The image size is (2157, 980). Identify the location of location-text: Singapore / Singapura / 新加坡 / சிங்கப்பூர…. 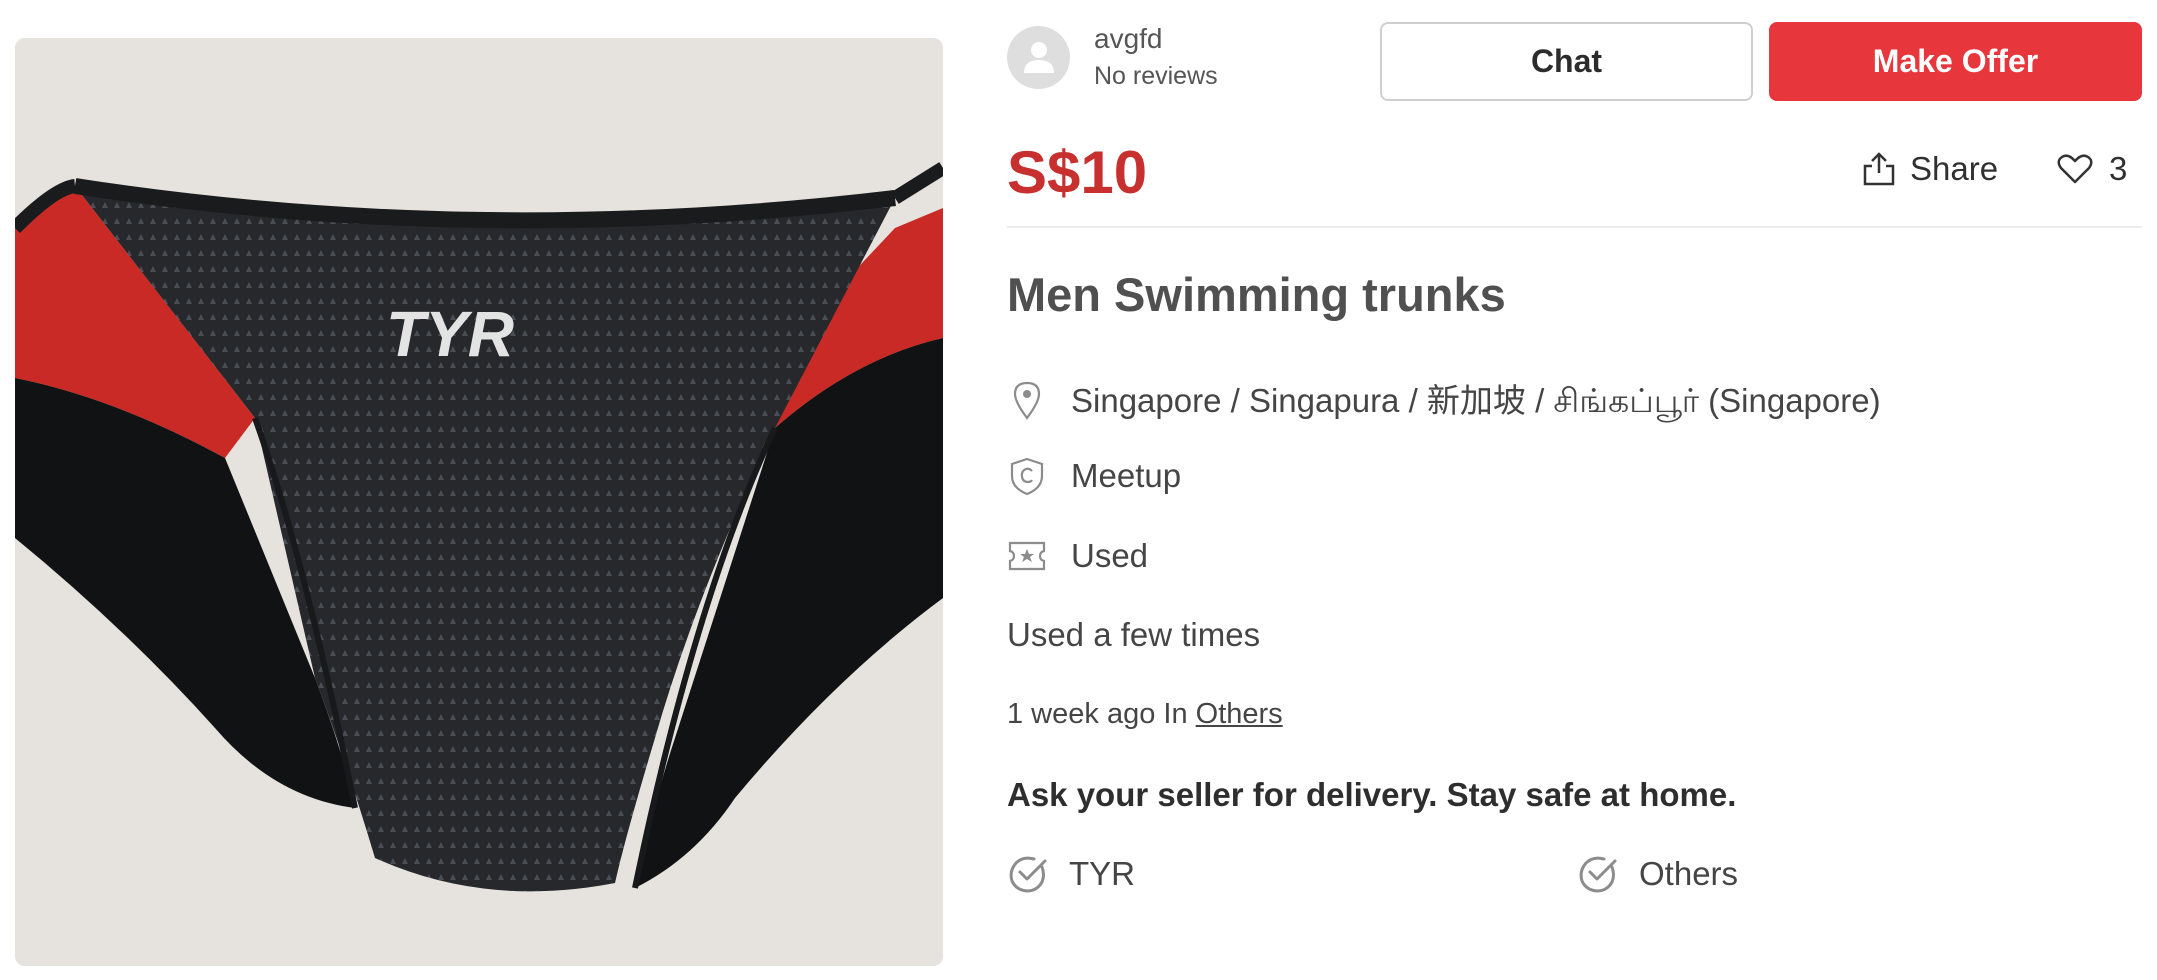
(1476, 400).